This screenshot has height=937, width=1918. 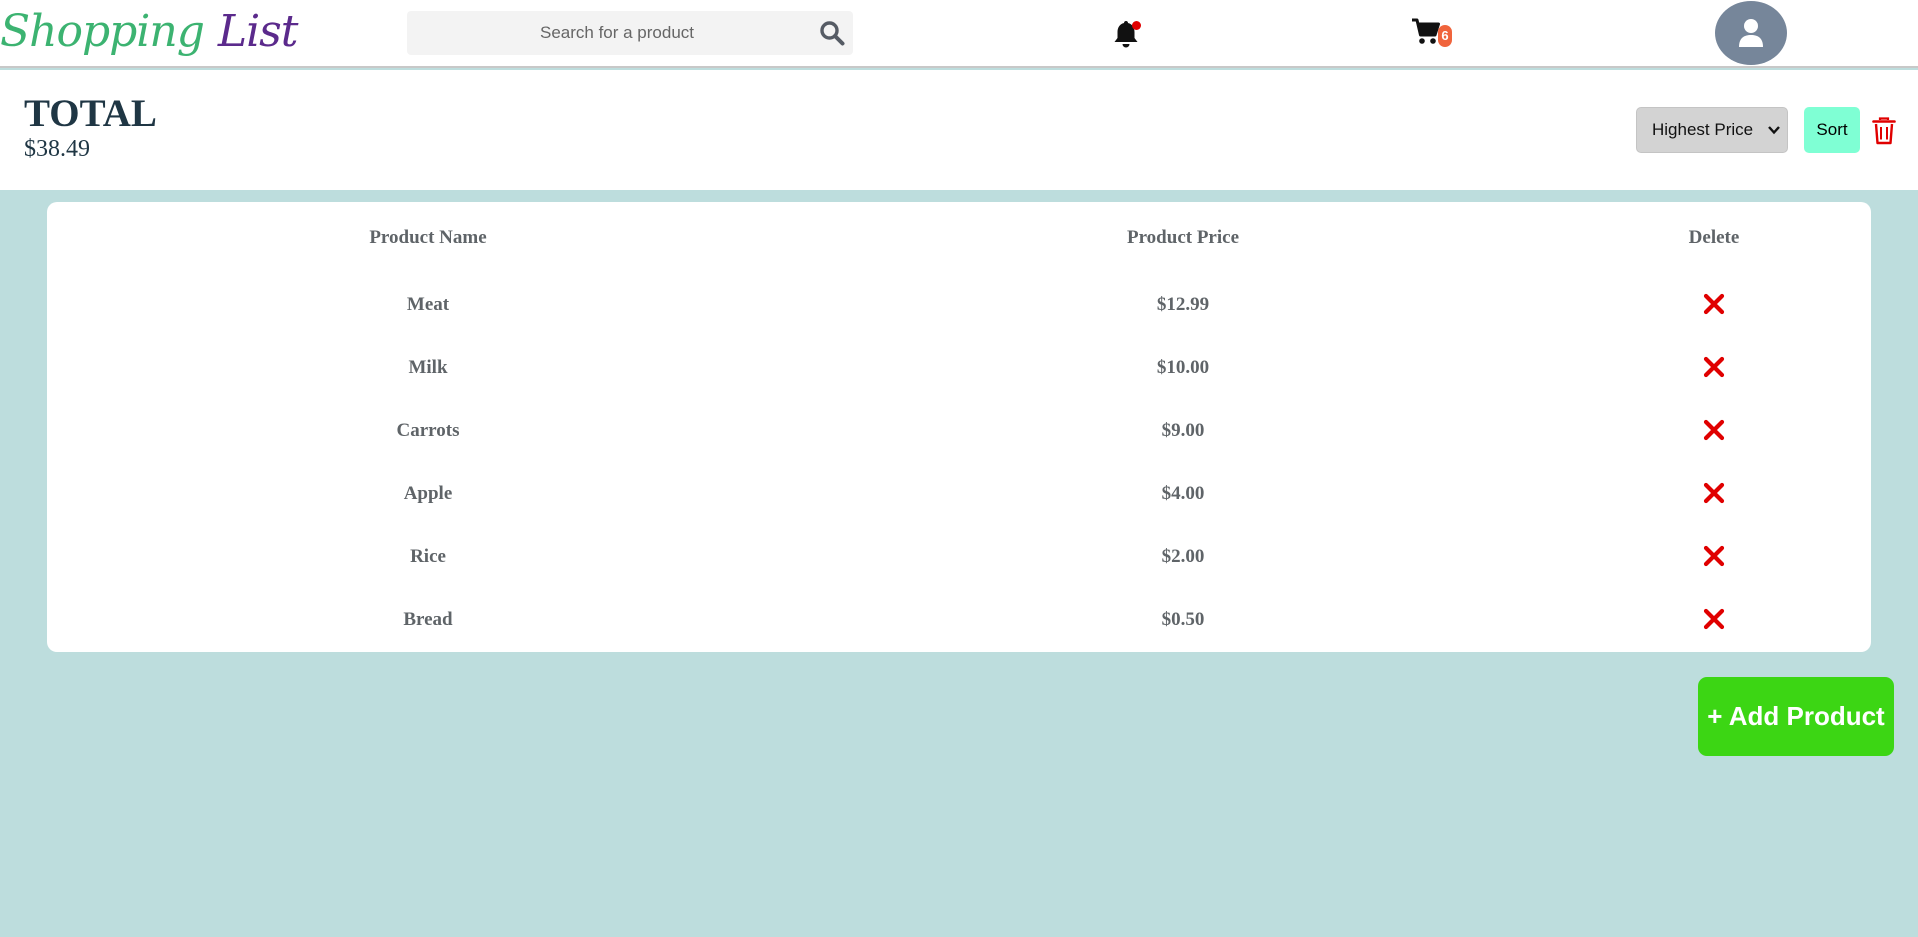 I want to click on product-name-cell: Carrots, so click(x=428, y=430).